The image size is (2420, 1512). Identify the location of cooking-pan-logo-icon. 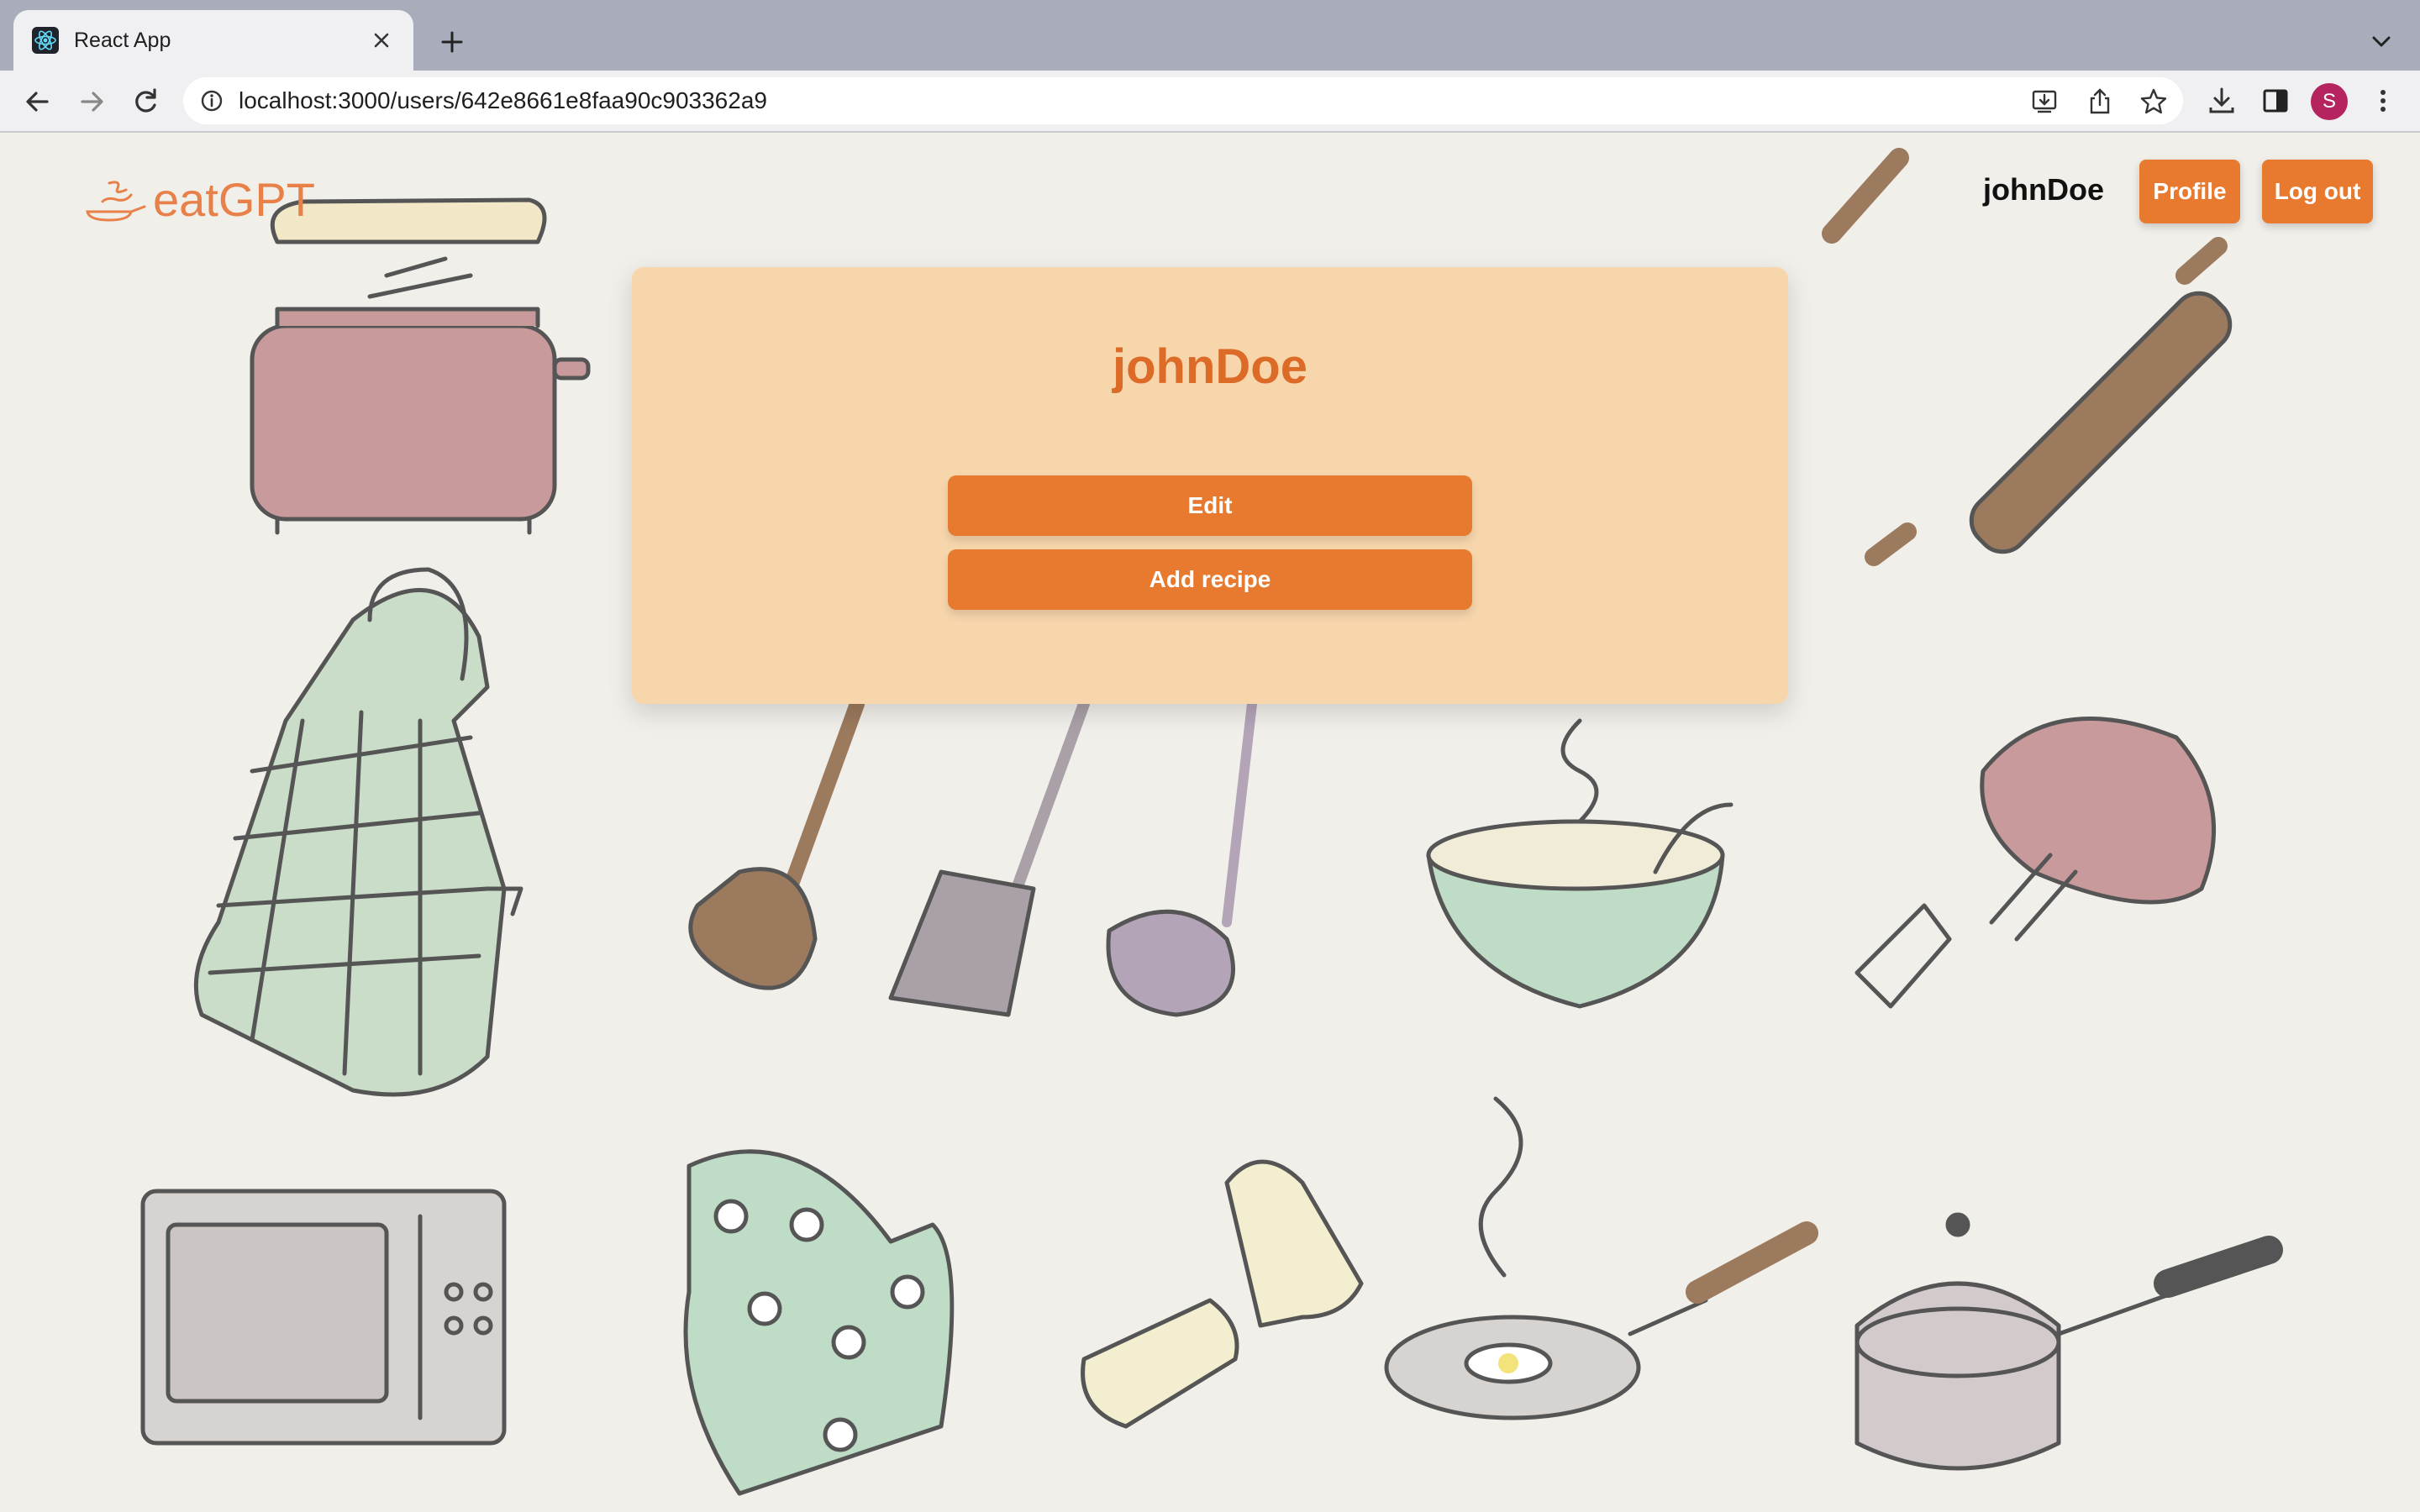
(116, 201).